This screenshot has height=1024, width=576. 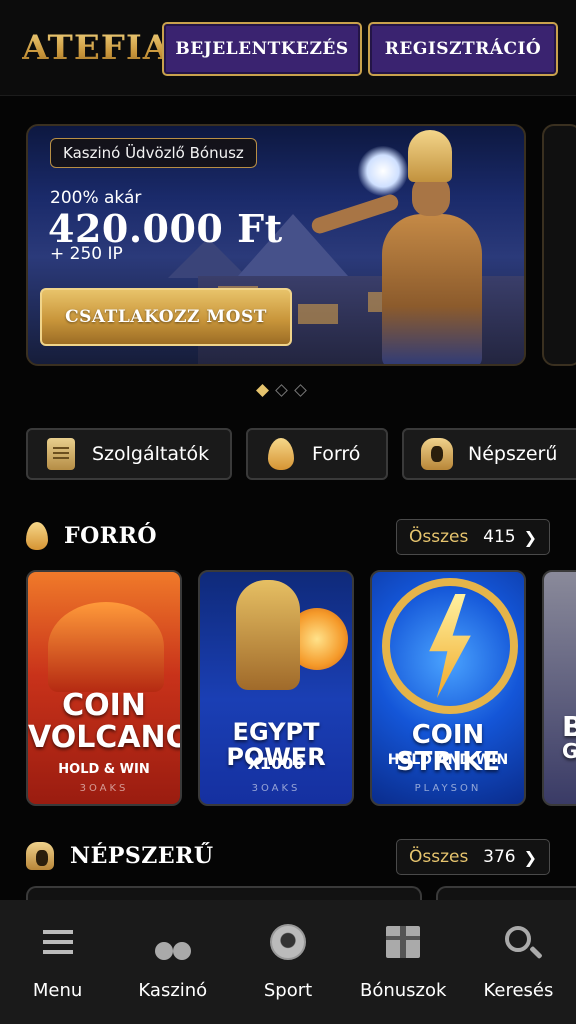 I want to click on category-label: Szolgáltatók, so click(x=151, y=454).